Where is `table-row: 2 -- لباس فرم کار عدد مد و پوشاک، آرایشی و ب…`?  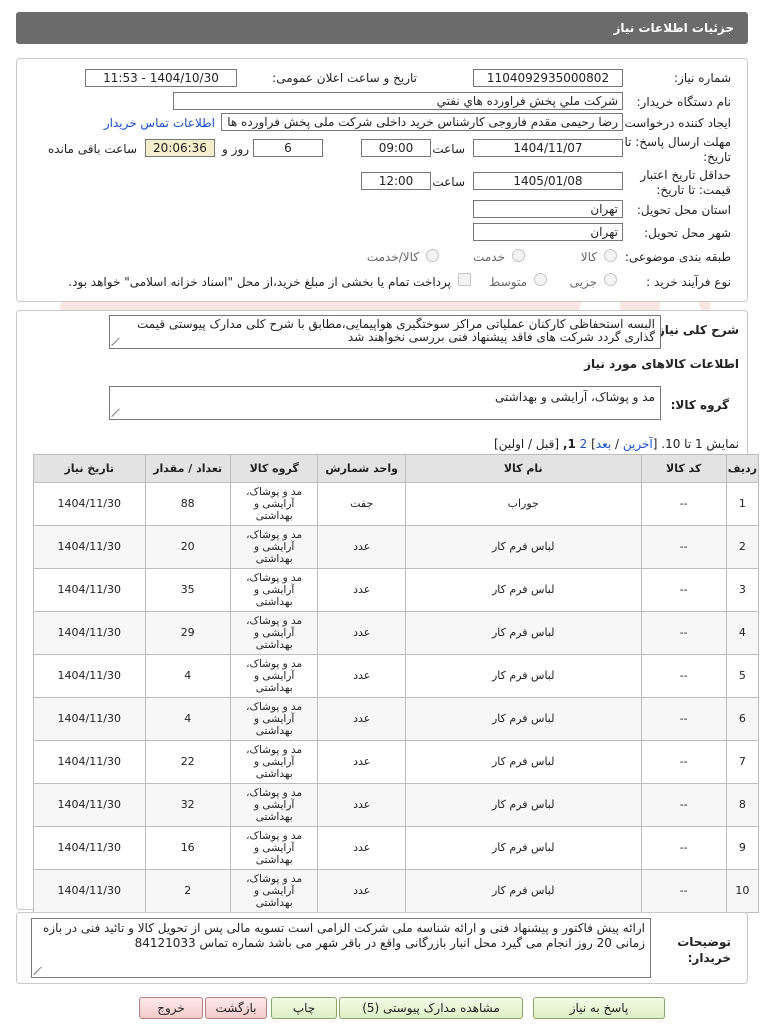 table-row: 2 -- لباس فرم کار عدد مد و پوشاک، آرایشی و ب… is located at coordinates (396, 547).